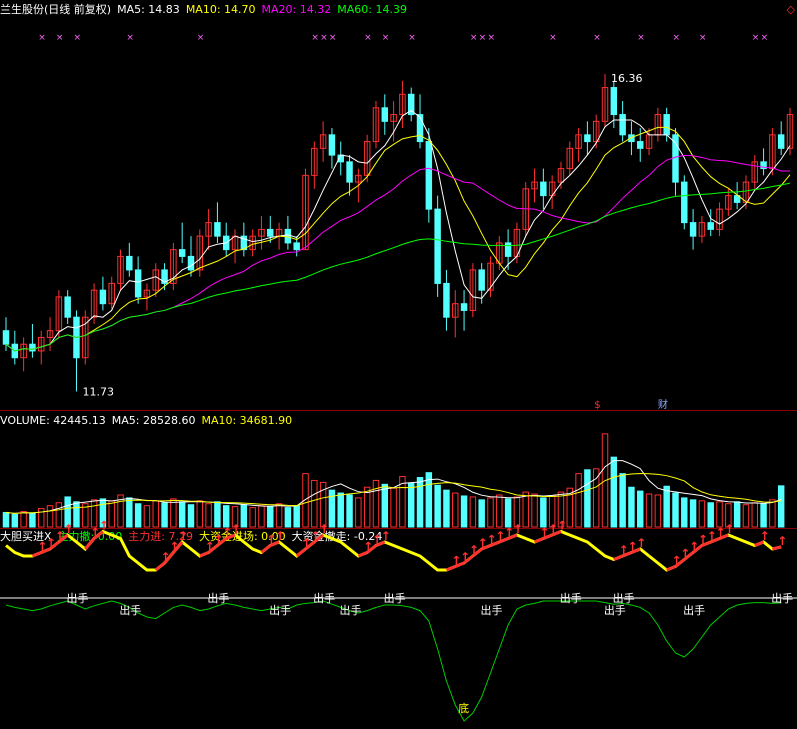 This screenshot has height=729, width=797. What do you see at coordinates (393, 550) in the screenshot?
I see `main-in-line` at bounding box center [393, 550].